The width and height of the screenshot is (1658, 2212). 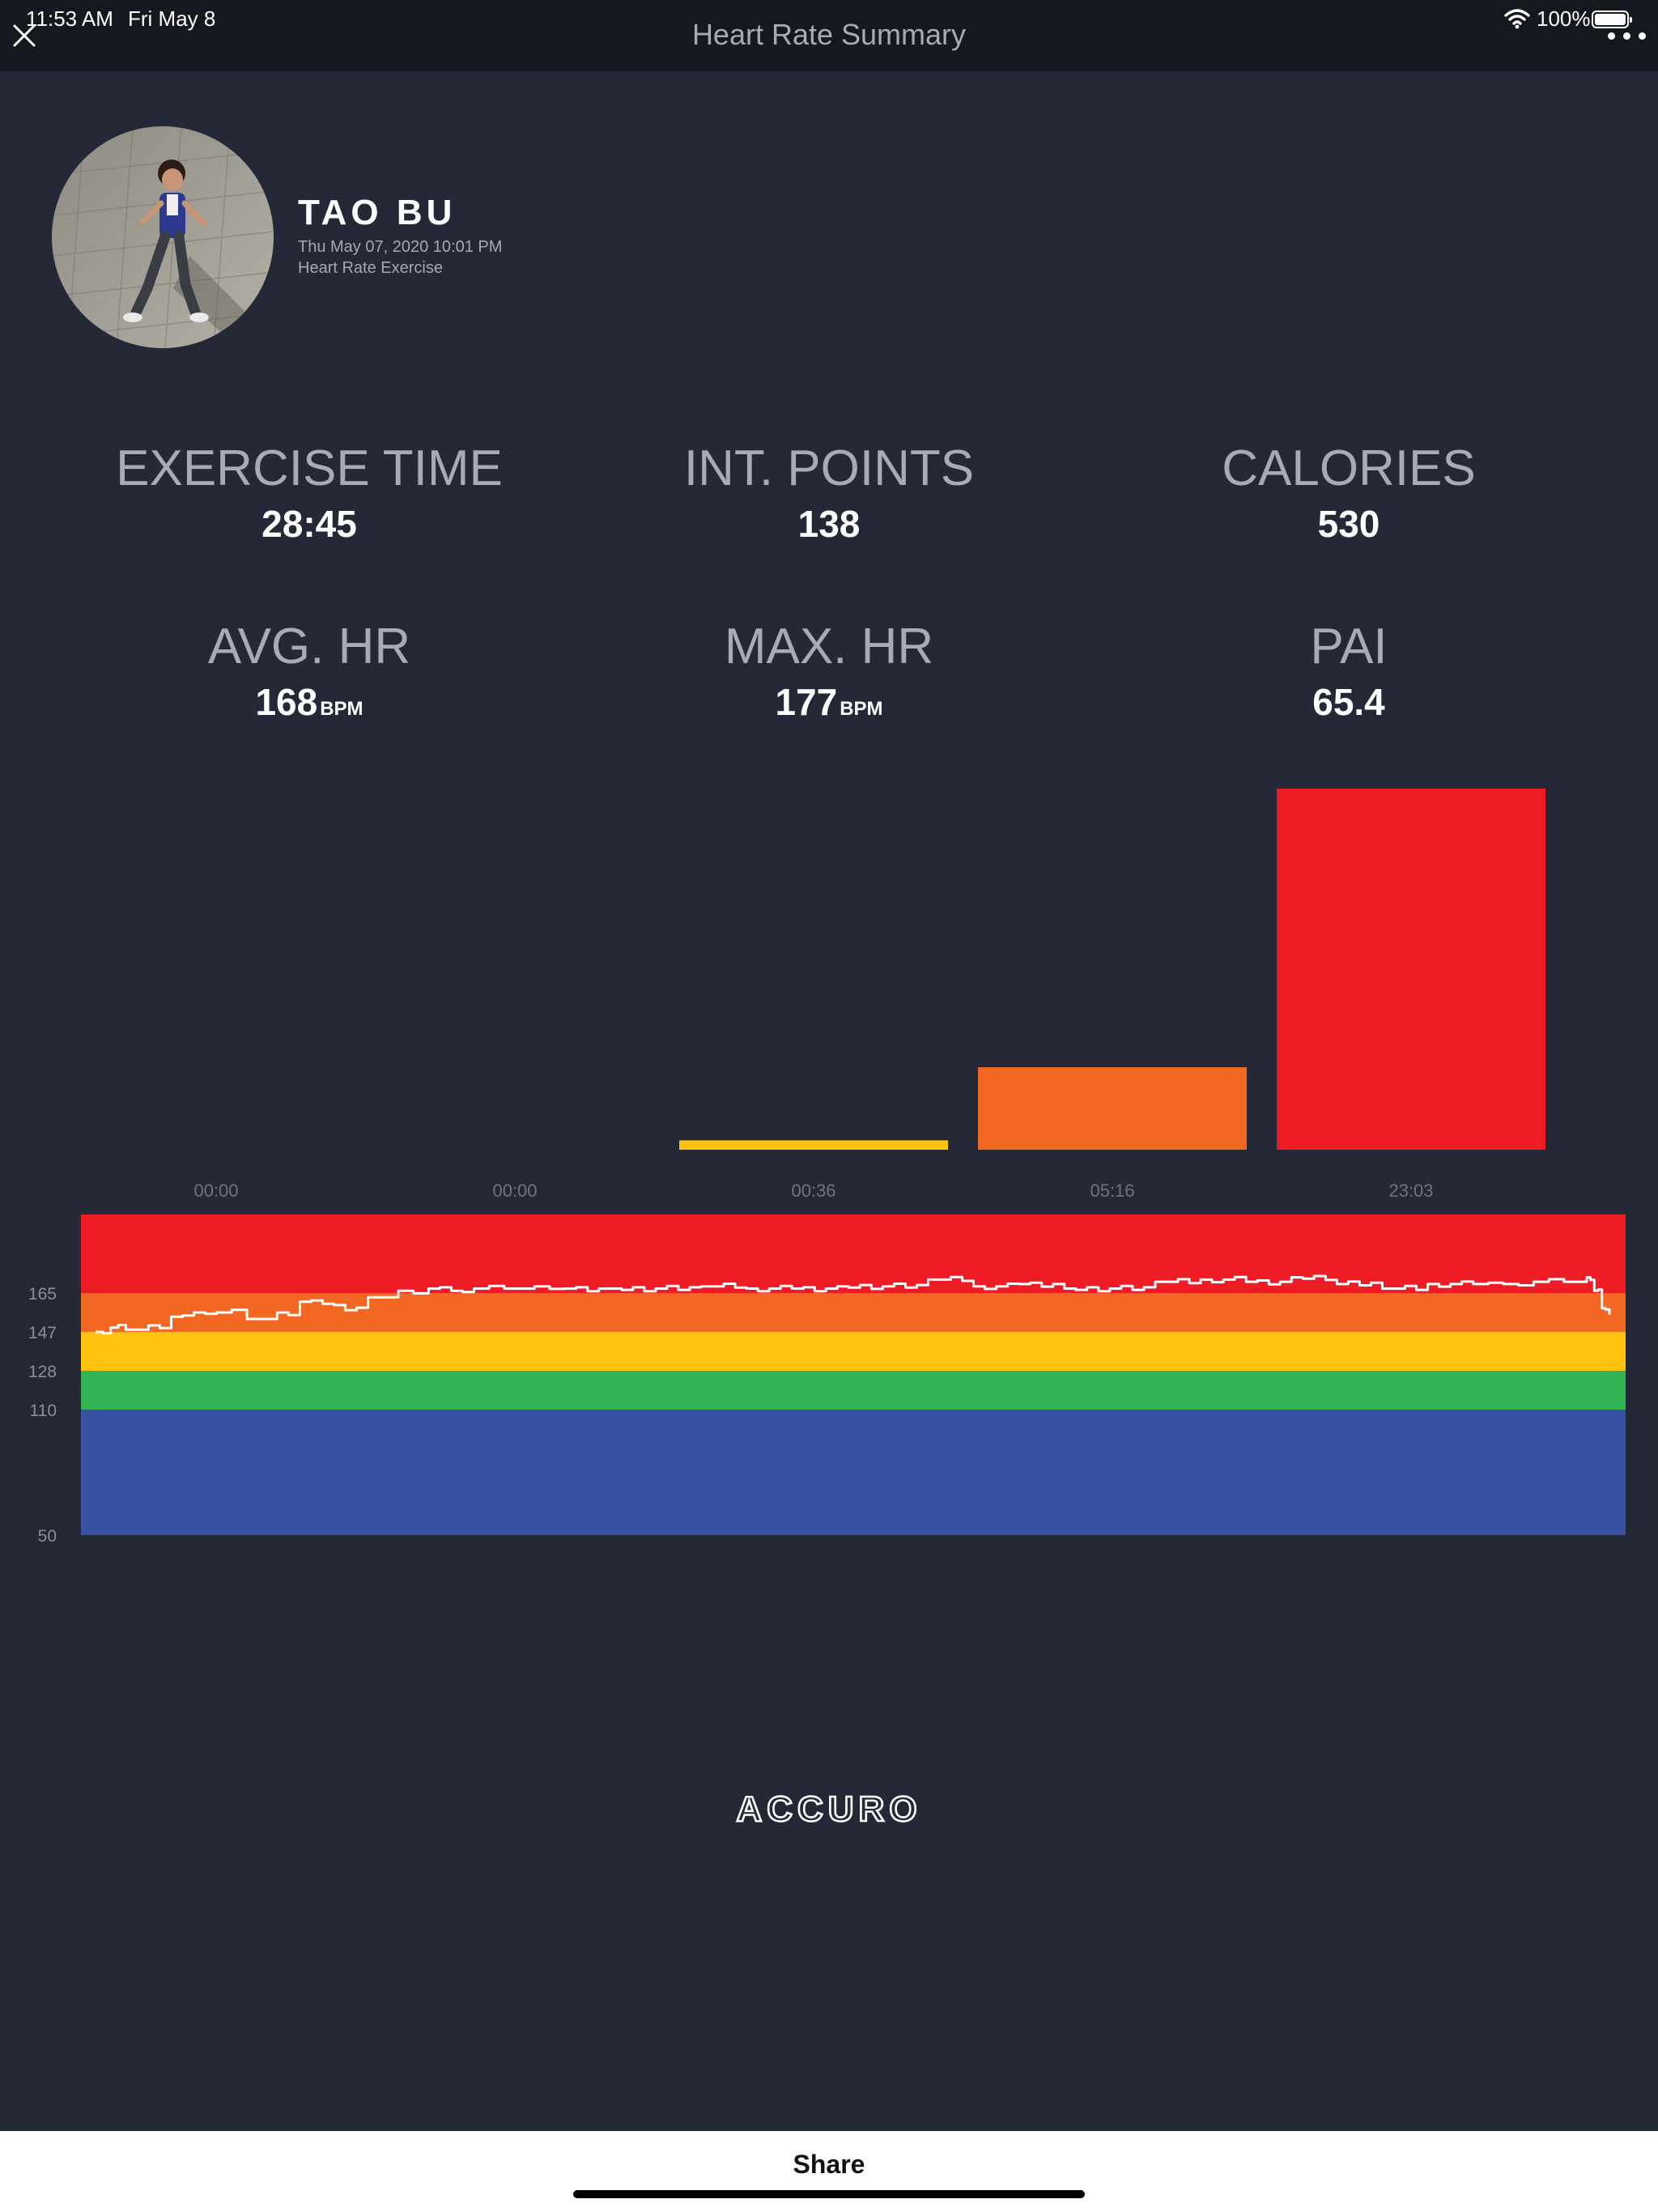 What do you see at coordinates (42, 1372) in the screenshot?
I see `hr-tick-2: 128` at bounding box center [42, 1372].